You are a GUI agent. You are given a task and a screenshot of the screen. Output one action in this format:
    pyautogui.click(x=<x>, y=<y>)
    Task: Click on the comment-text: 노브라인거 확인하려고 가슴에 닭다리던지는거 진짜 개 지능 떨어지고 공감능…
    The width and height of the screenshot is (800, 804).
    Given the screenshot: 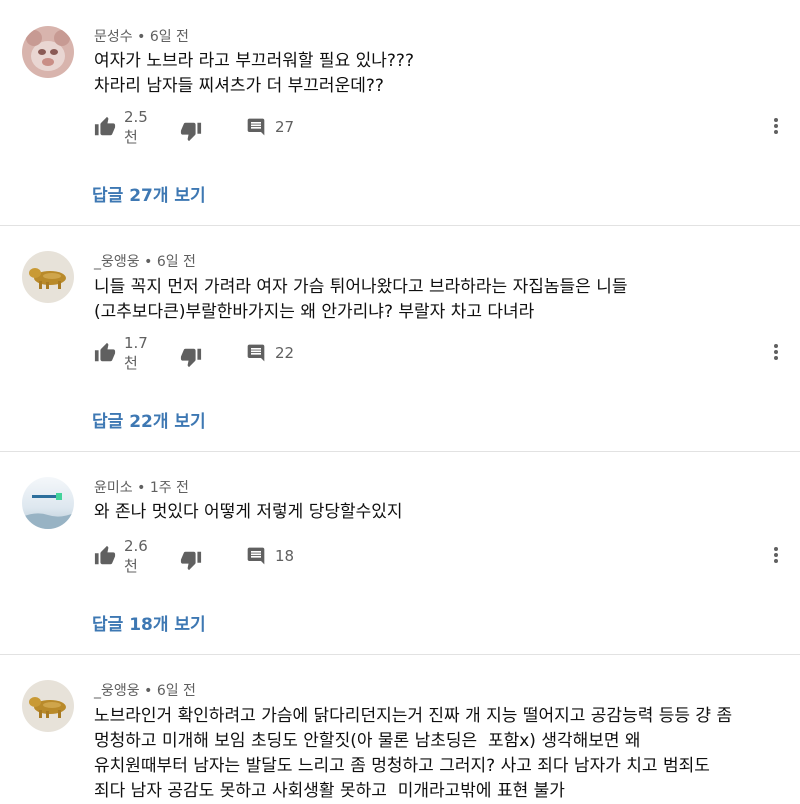 What is the action you would take?
    pyautogui.click(x=413, y=754)
    